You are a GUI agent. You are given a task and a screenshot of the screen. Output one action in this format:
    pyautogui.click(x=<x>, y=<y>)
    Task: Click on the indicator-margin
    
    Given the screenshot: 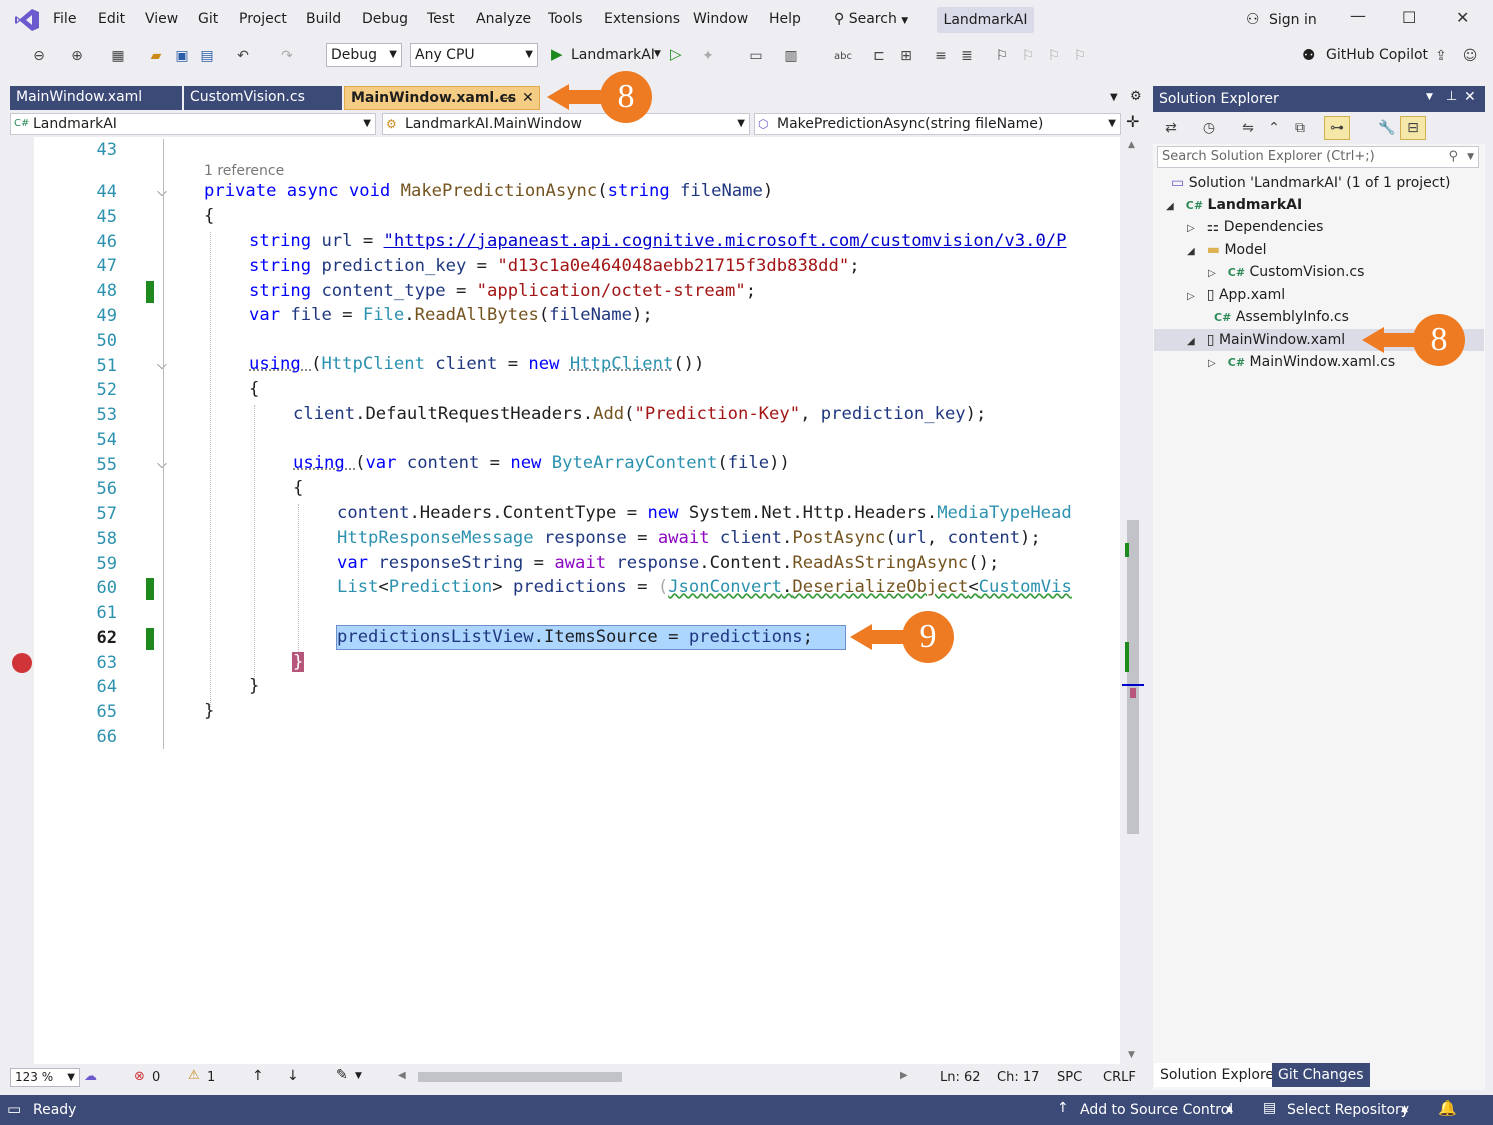 What is the action you would take?
    pyautogui.click(x=22, y=600)
    